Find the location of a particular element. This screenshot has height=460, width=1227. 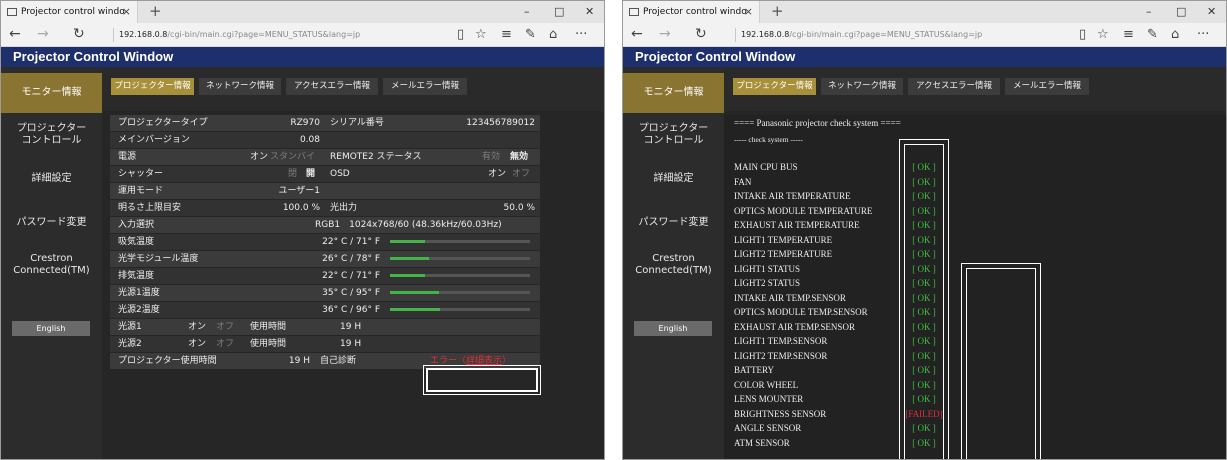

error-detail-link: 詳細表示 is located at coordinates (484, 361).